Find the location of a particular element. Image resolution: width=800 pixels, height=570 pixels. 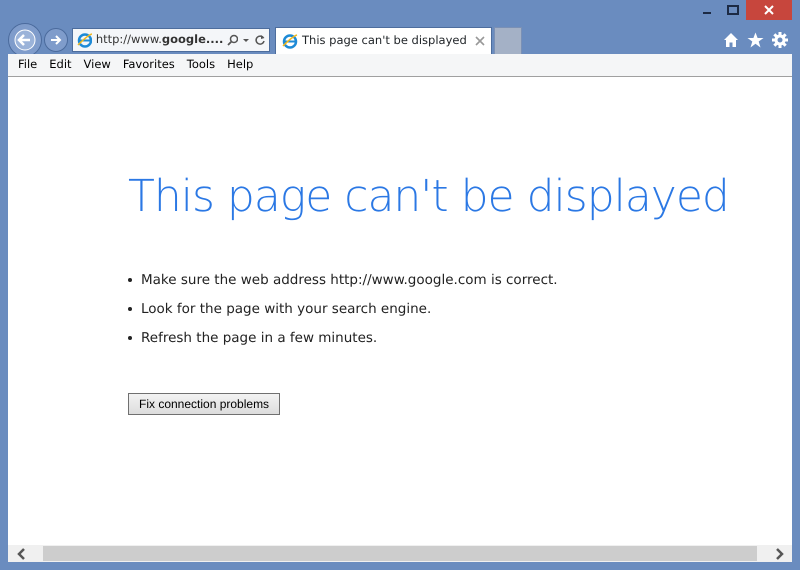

forward-button is located at coordinates (56, 40).